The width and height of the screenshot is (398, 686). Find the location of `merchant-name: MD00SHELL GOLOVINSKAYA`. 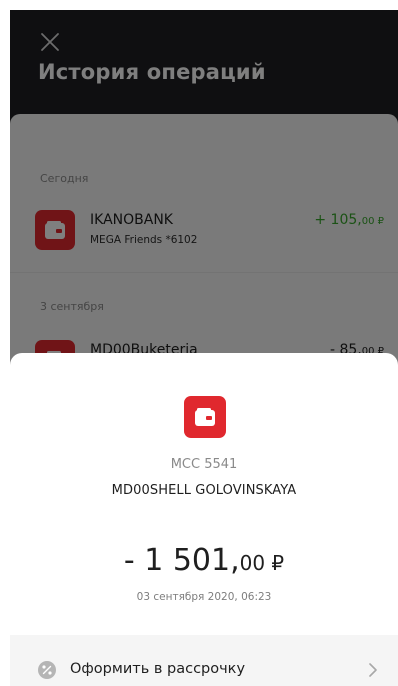

merchant-name: MD00SHELL GOLOVINSKAYA is located at coordinates (204, 490).